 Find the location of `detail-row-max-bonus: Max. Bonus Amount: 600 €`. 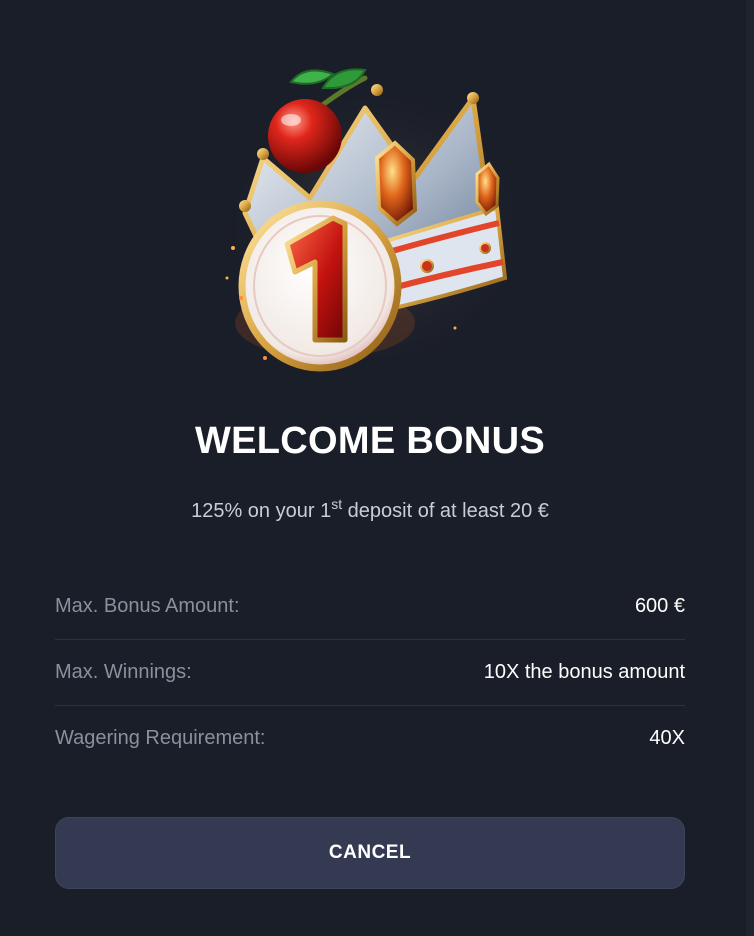

detail-row-max-bonus: Max. Bonus Amount: 600 € is located at coordinates (370, 607).